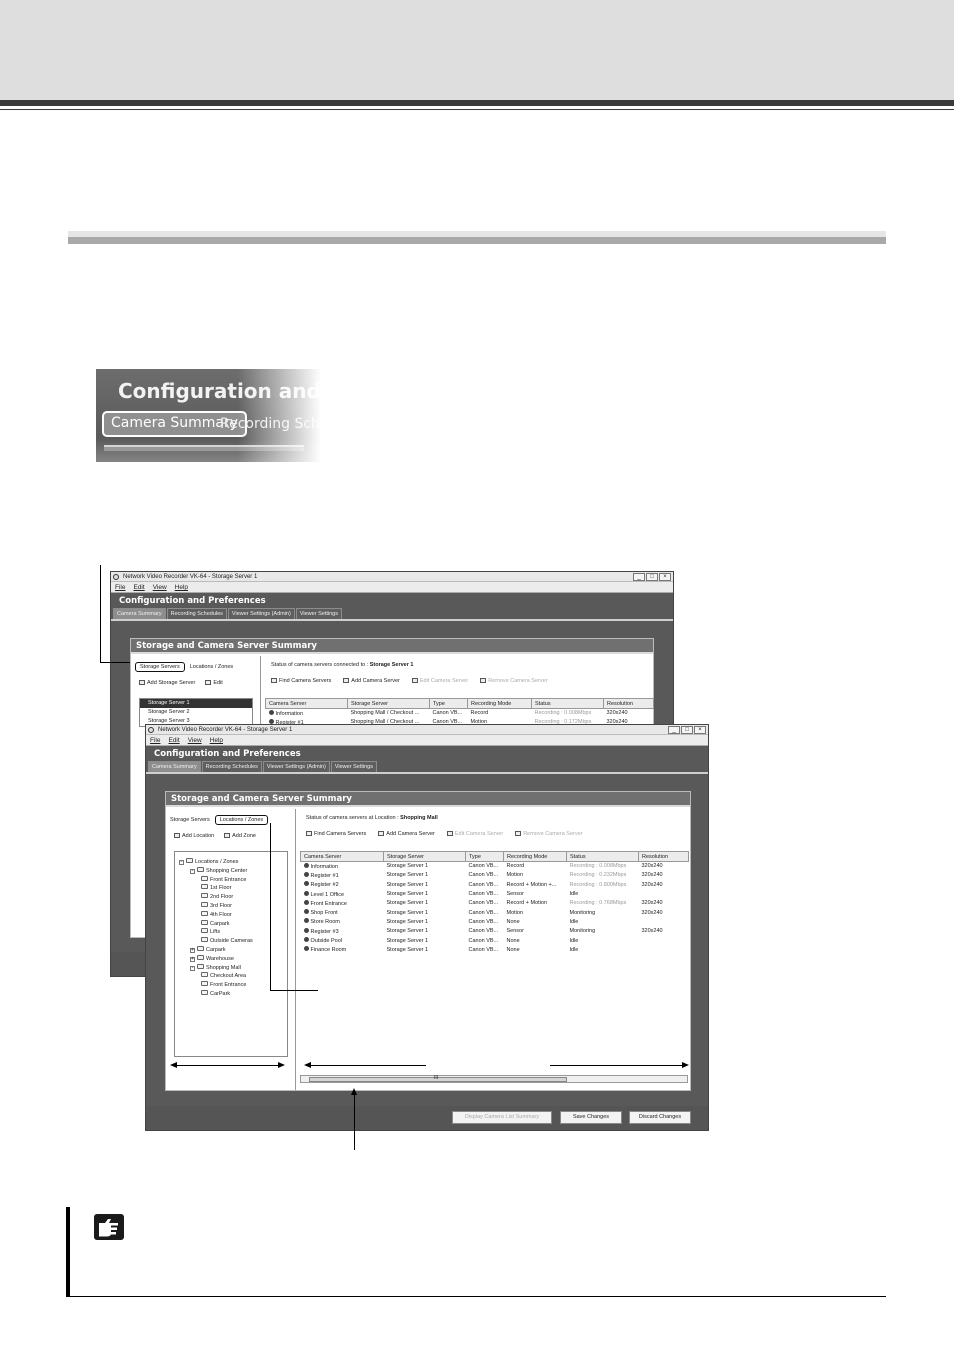 The image size is (954, 1348). I want to click on display-camera-list-summary-button: Display Camera List Summary, so click(502, 1117).